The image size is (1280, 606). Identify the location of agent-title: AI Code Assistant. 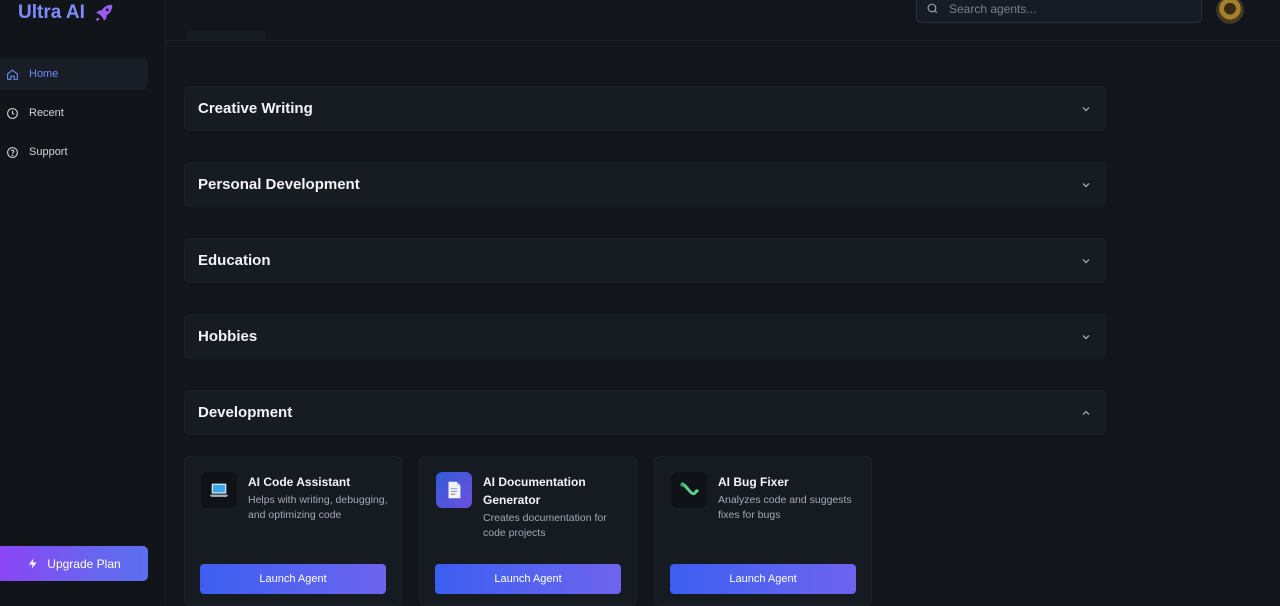
(299, 482).